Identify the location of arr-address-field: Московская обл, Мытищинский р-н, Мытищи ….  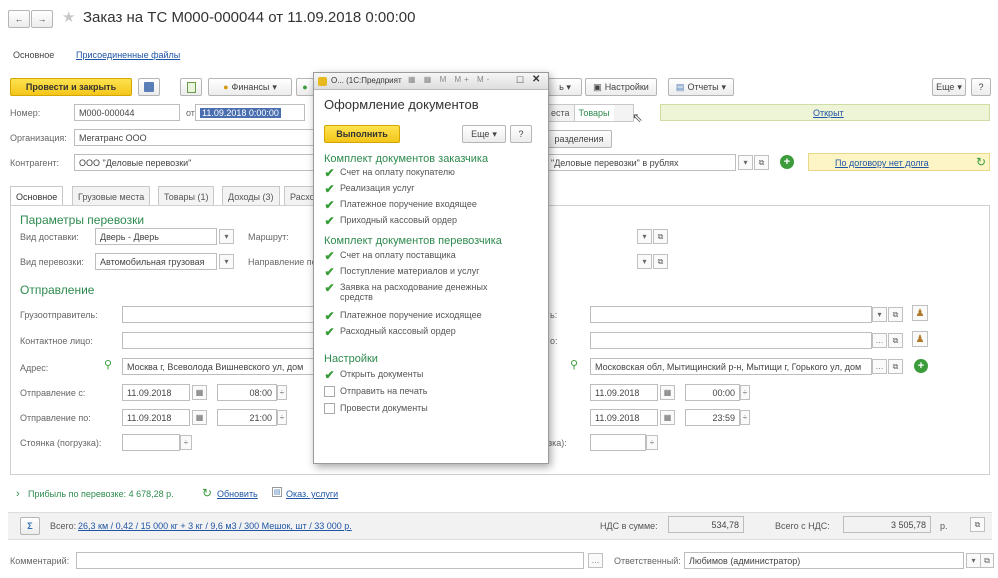
(731, 366).